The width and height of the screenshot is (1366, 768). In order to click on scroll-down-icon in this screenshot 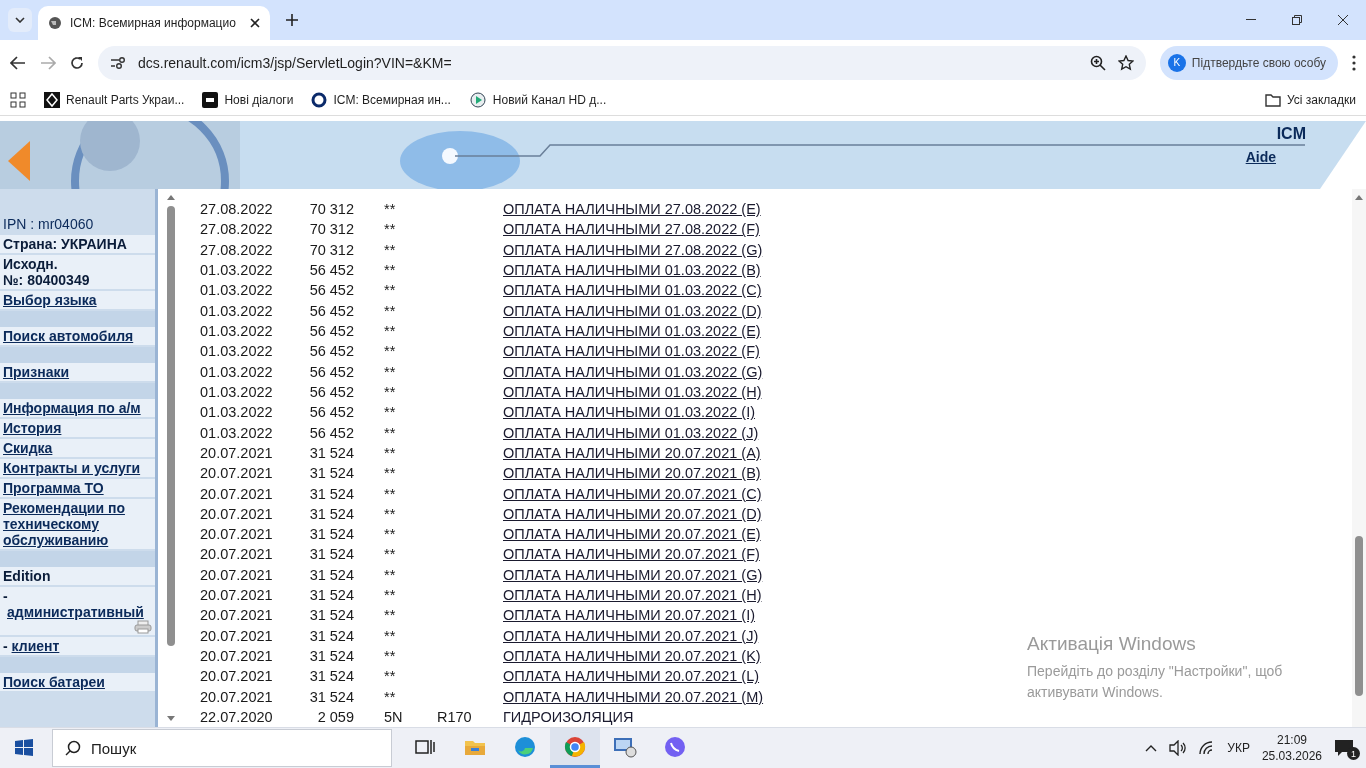, I will do `click(171, 718)`.